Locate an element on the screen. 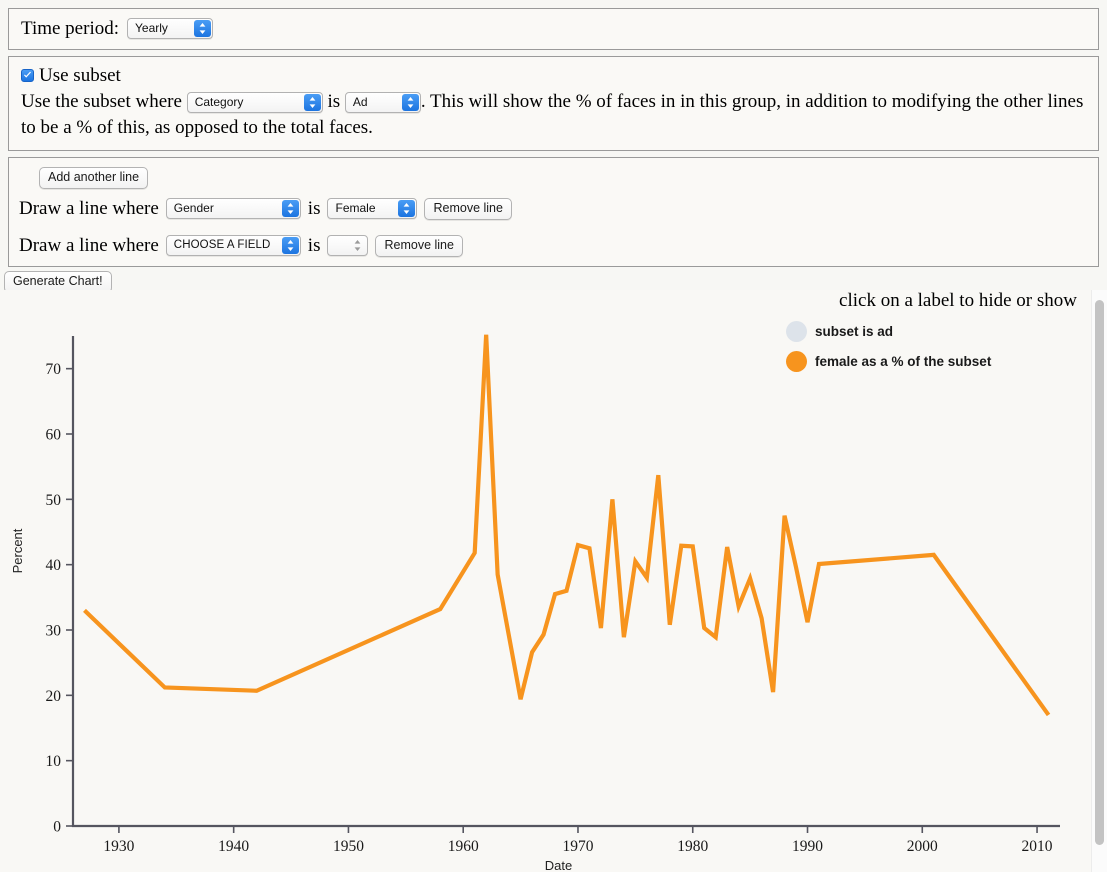 The width and height of the screenshot is (1107, 872). legend-item-subset-is-ad: subset is ad is located at coordinates (839, 331).